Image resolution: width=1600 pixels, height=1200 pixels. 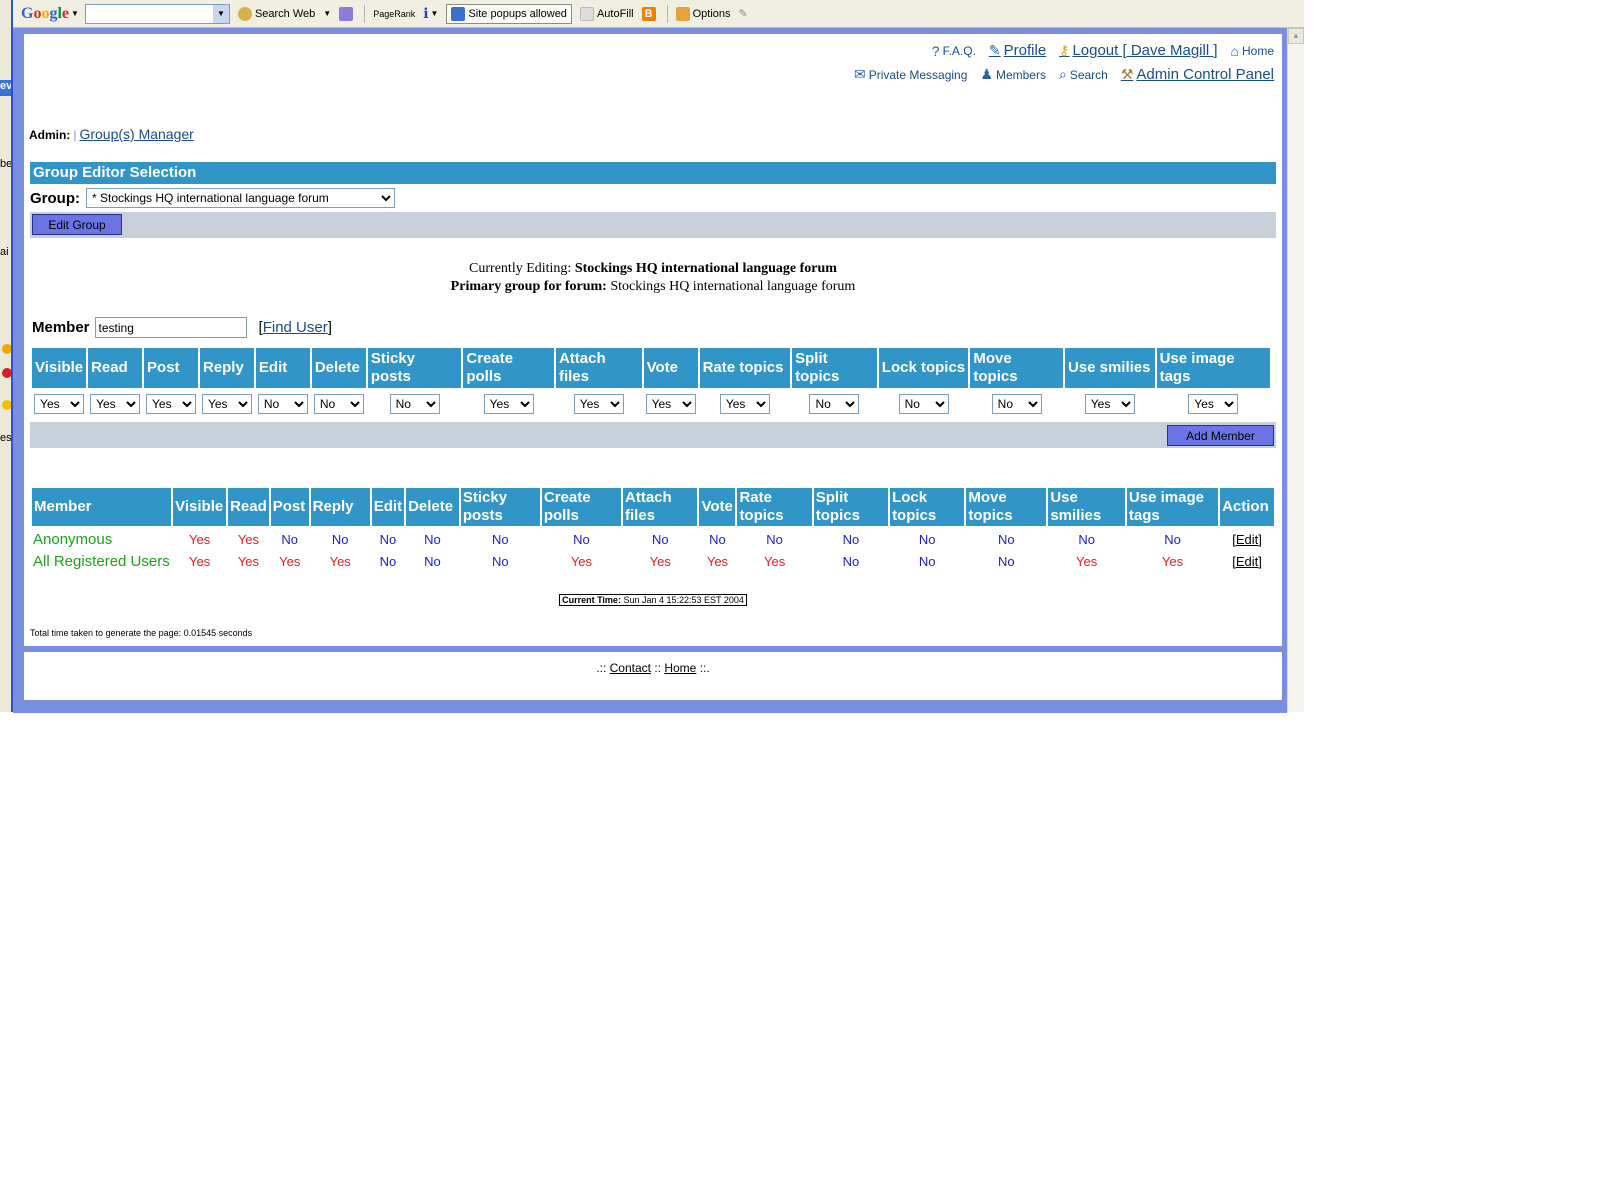 I want to click on perm-cell-move-topics: No, so click(x=1016, y=403).